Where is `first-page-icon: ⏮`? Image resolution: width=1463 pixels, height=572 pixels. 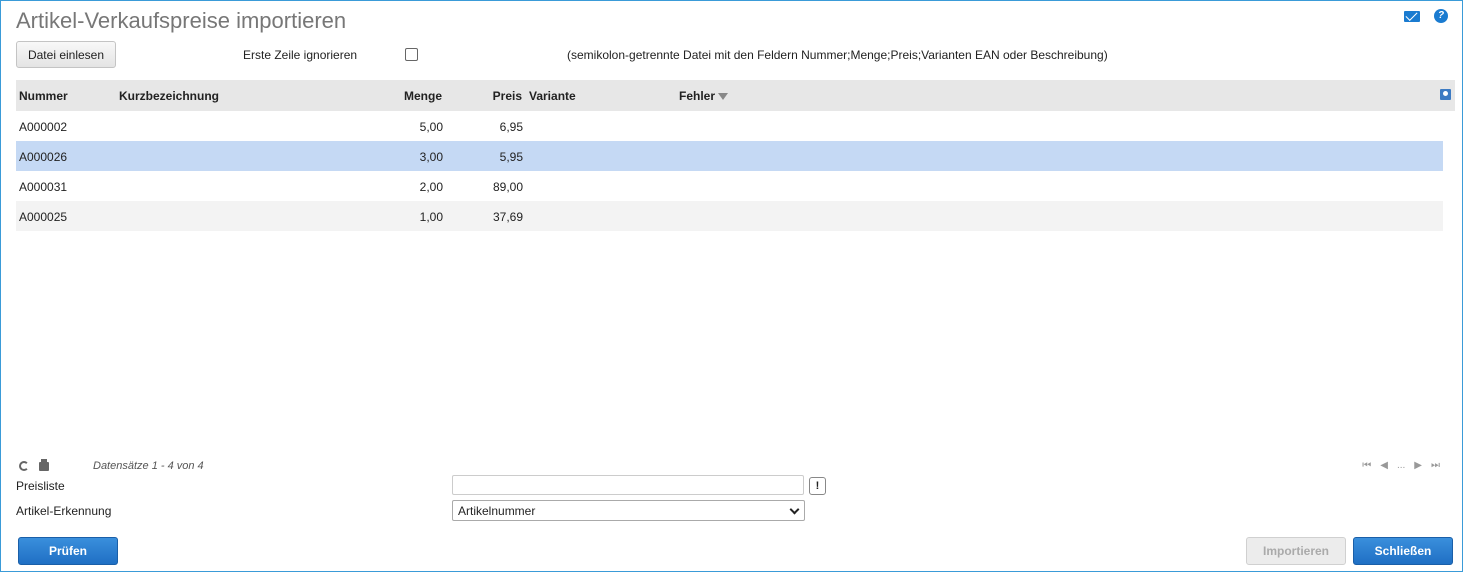 first-page-icon: ⏮ is located at coordinates (1366, 465).